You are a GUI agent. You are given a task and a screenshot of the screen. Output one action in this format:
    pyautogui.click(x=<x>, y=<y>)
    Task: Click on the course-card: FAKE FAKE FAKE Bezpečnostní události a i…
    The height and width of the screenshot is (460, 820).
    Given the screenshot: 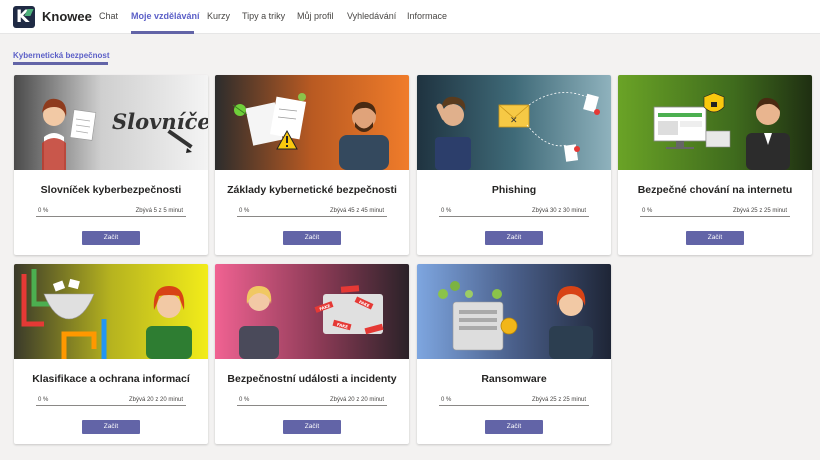 What is the action you would take?
    pyautogui.click(x=312, y=354)
    